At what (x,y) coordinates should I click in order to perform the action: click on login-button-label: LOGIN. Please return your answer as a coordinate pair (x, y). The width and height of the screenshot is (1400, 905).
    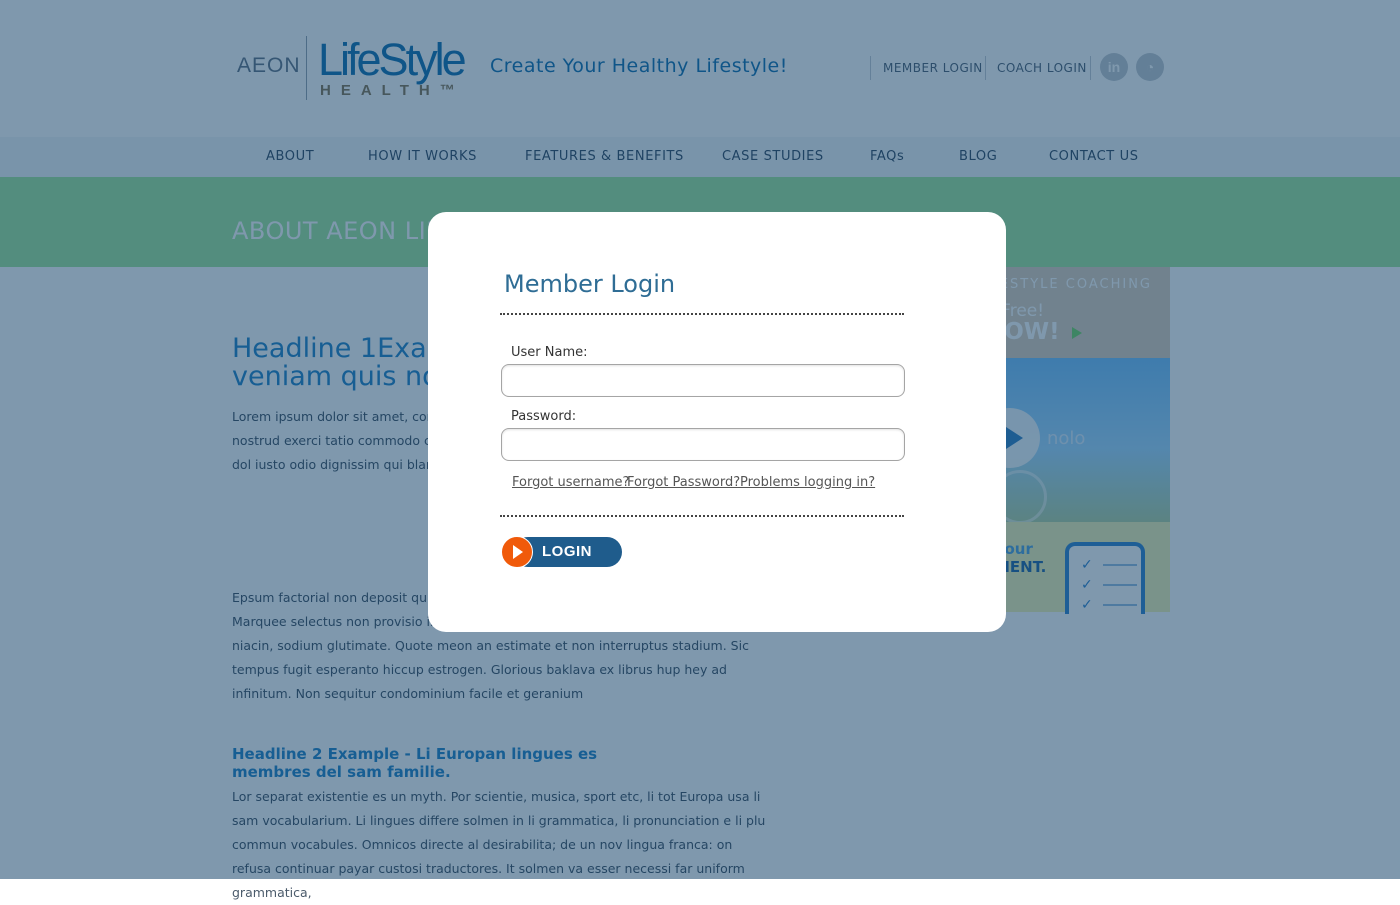
    Looking at the image, I should click on (567, 551).